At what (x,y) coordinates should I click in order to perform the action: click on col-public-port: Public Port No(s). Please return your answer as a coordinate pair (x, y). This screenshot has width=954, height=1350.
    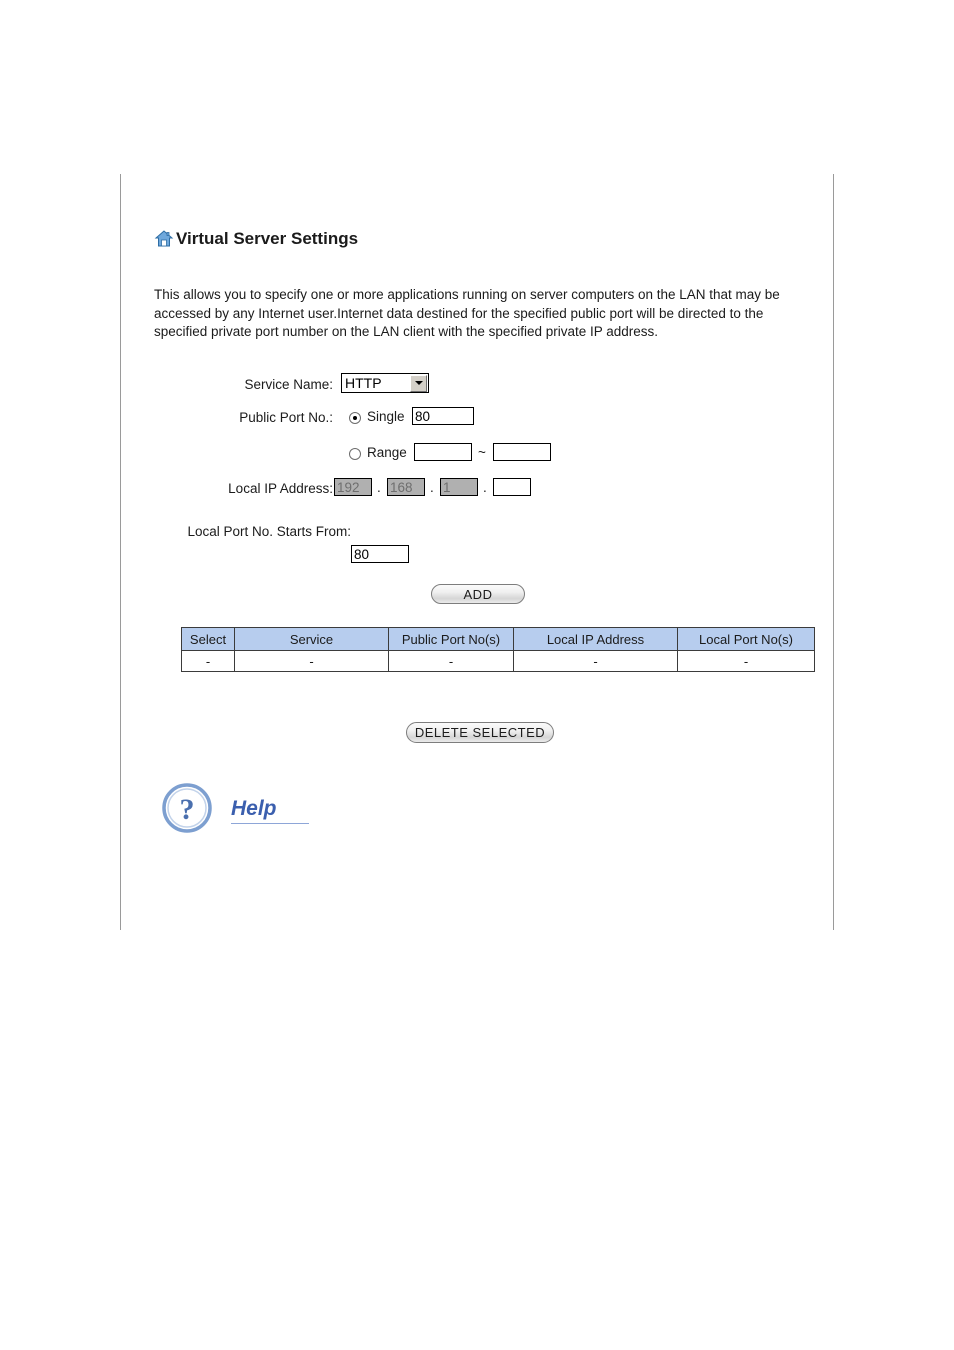
    Looking at the image, I should click on (451, 639).